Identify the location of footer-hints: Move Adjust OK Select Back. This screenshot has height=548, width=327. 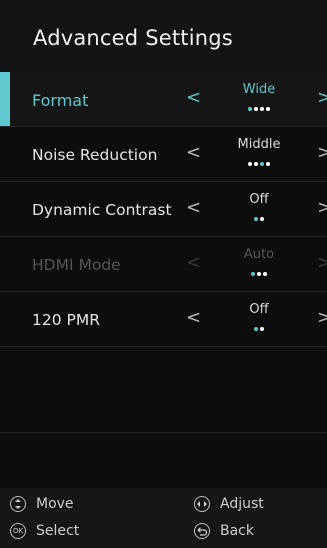
(163, 518).